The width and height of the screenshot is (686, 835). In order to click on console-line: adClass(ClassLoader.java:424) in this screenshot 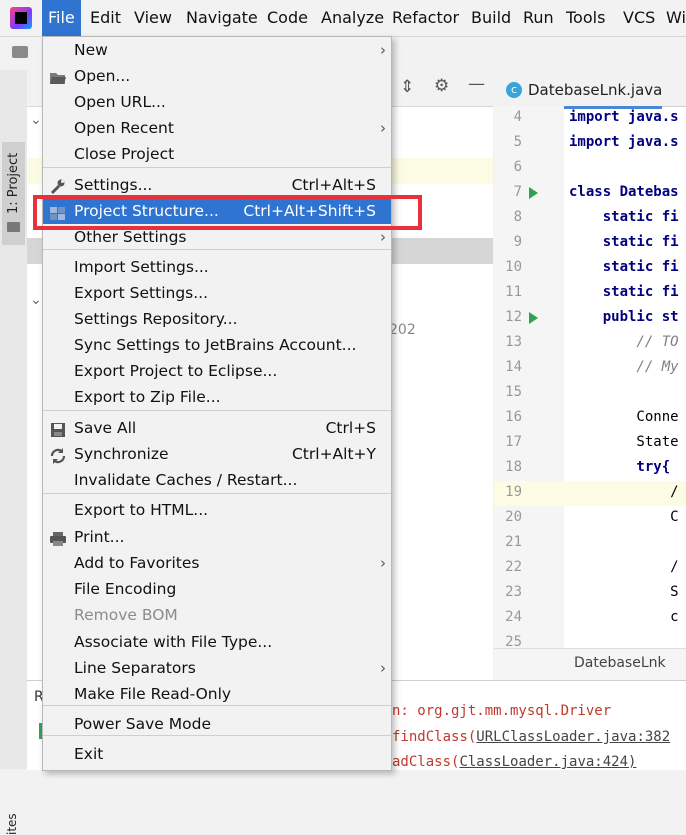, I will do `click(514, 762)`.